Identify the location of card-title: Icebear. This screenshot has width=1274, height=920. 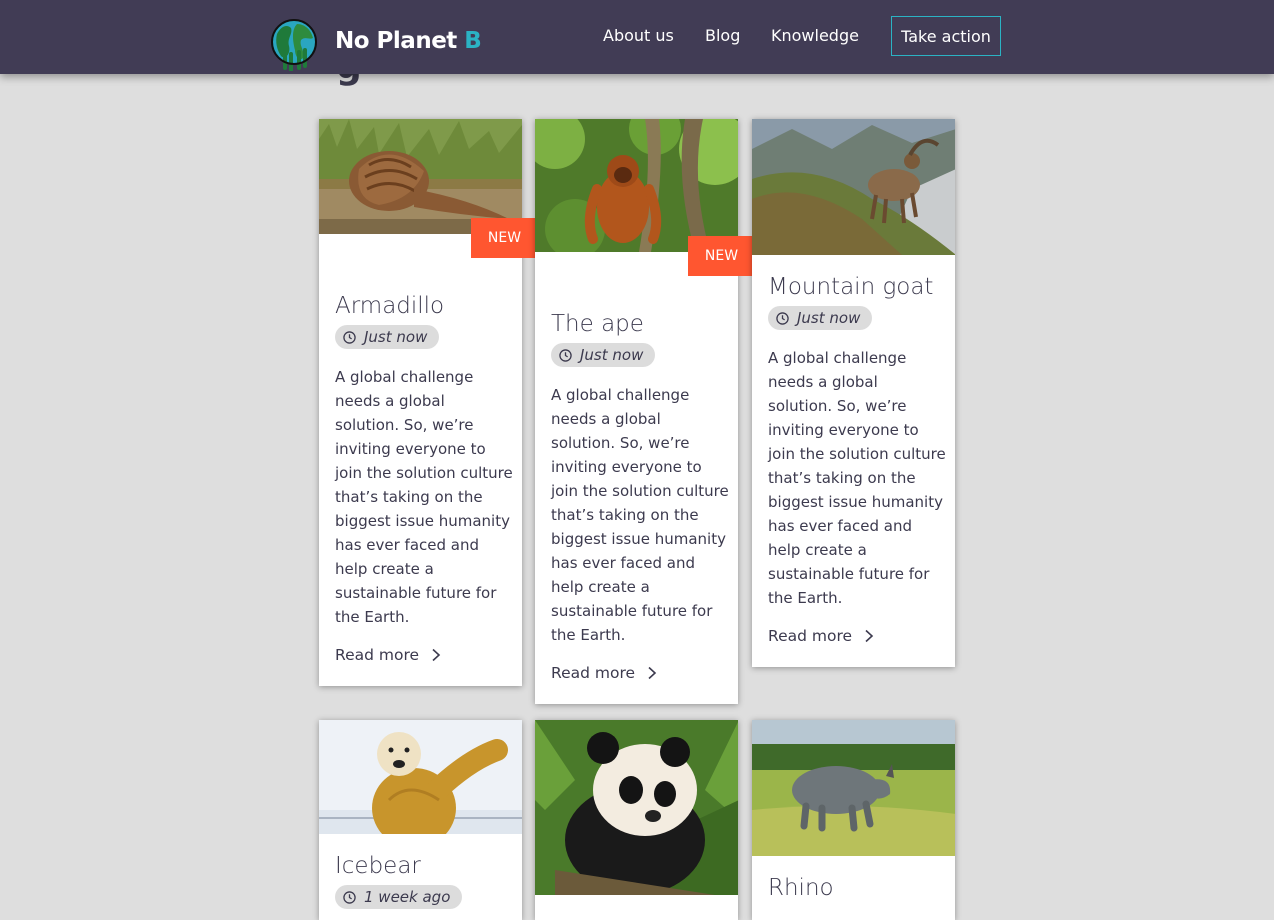
(378, 866).